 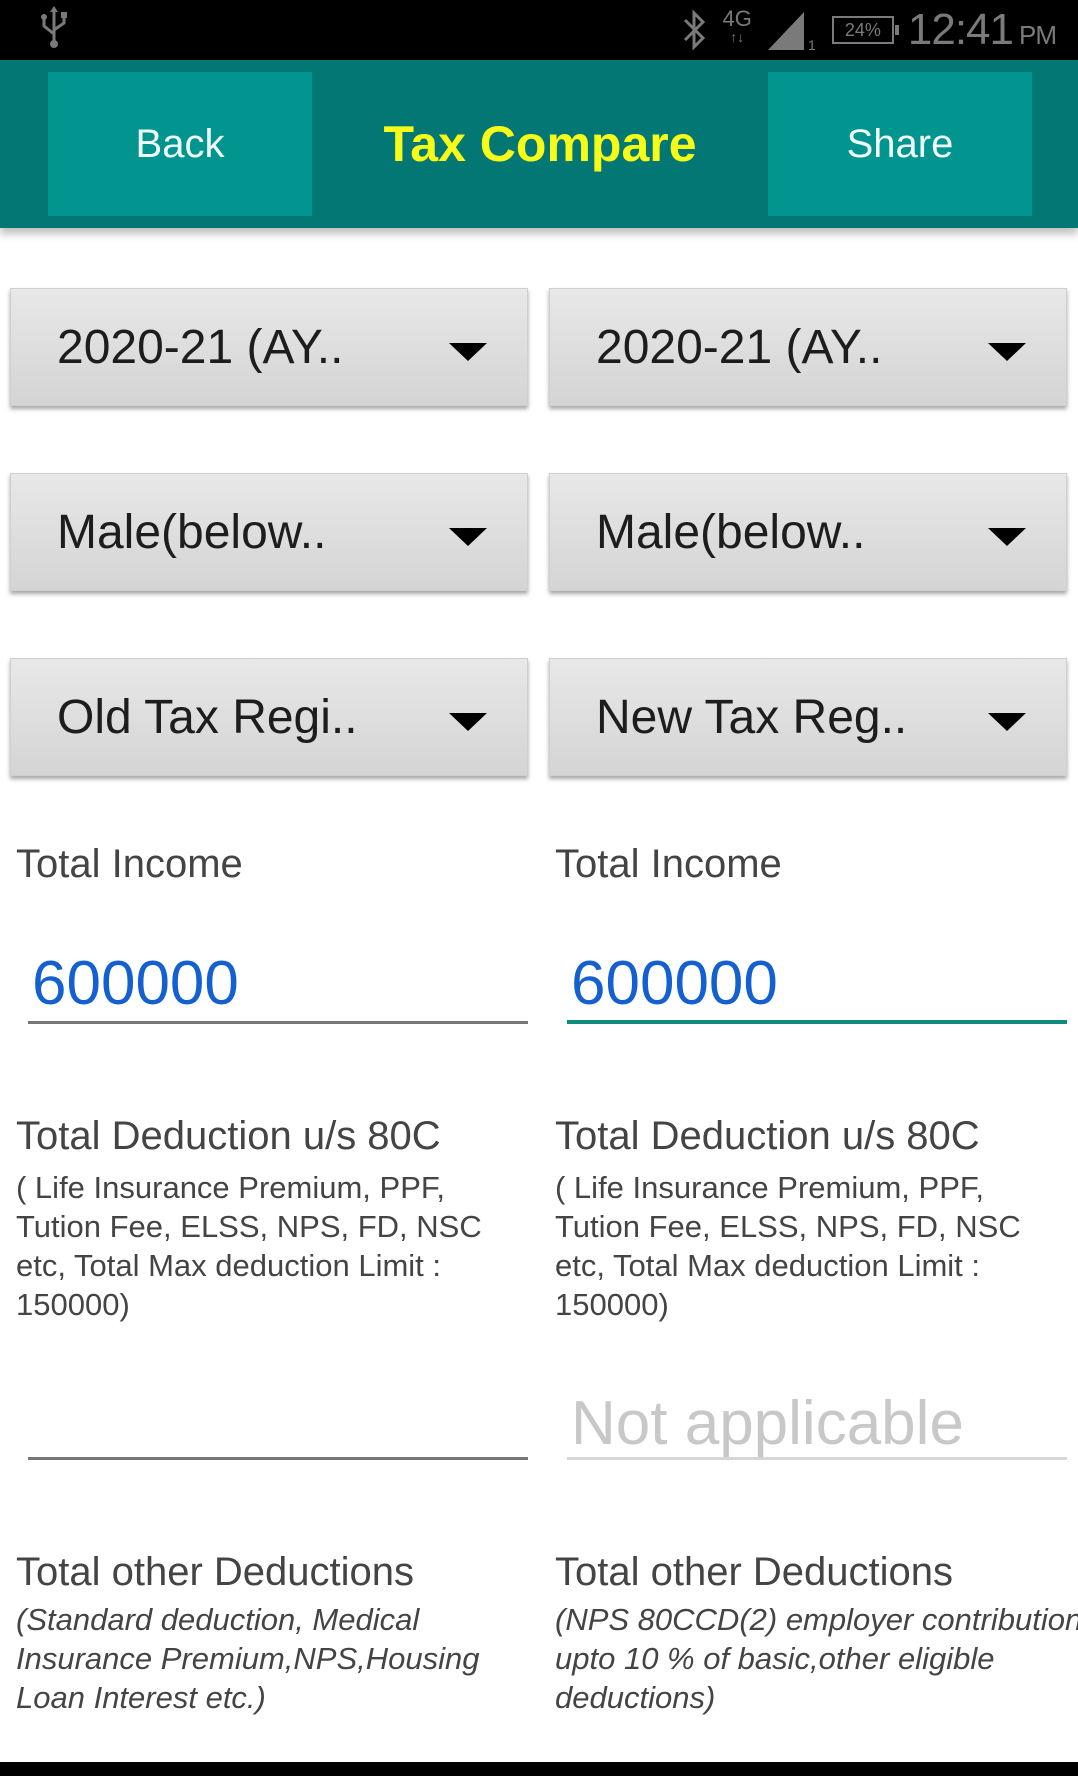 I want to click on status-bar: 4G ↑↓ 1 24% 12:41 PM, so click(x=539, y=30).